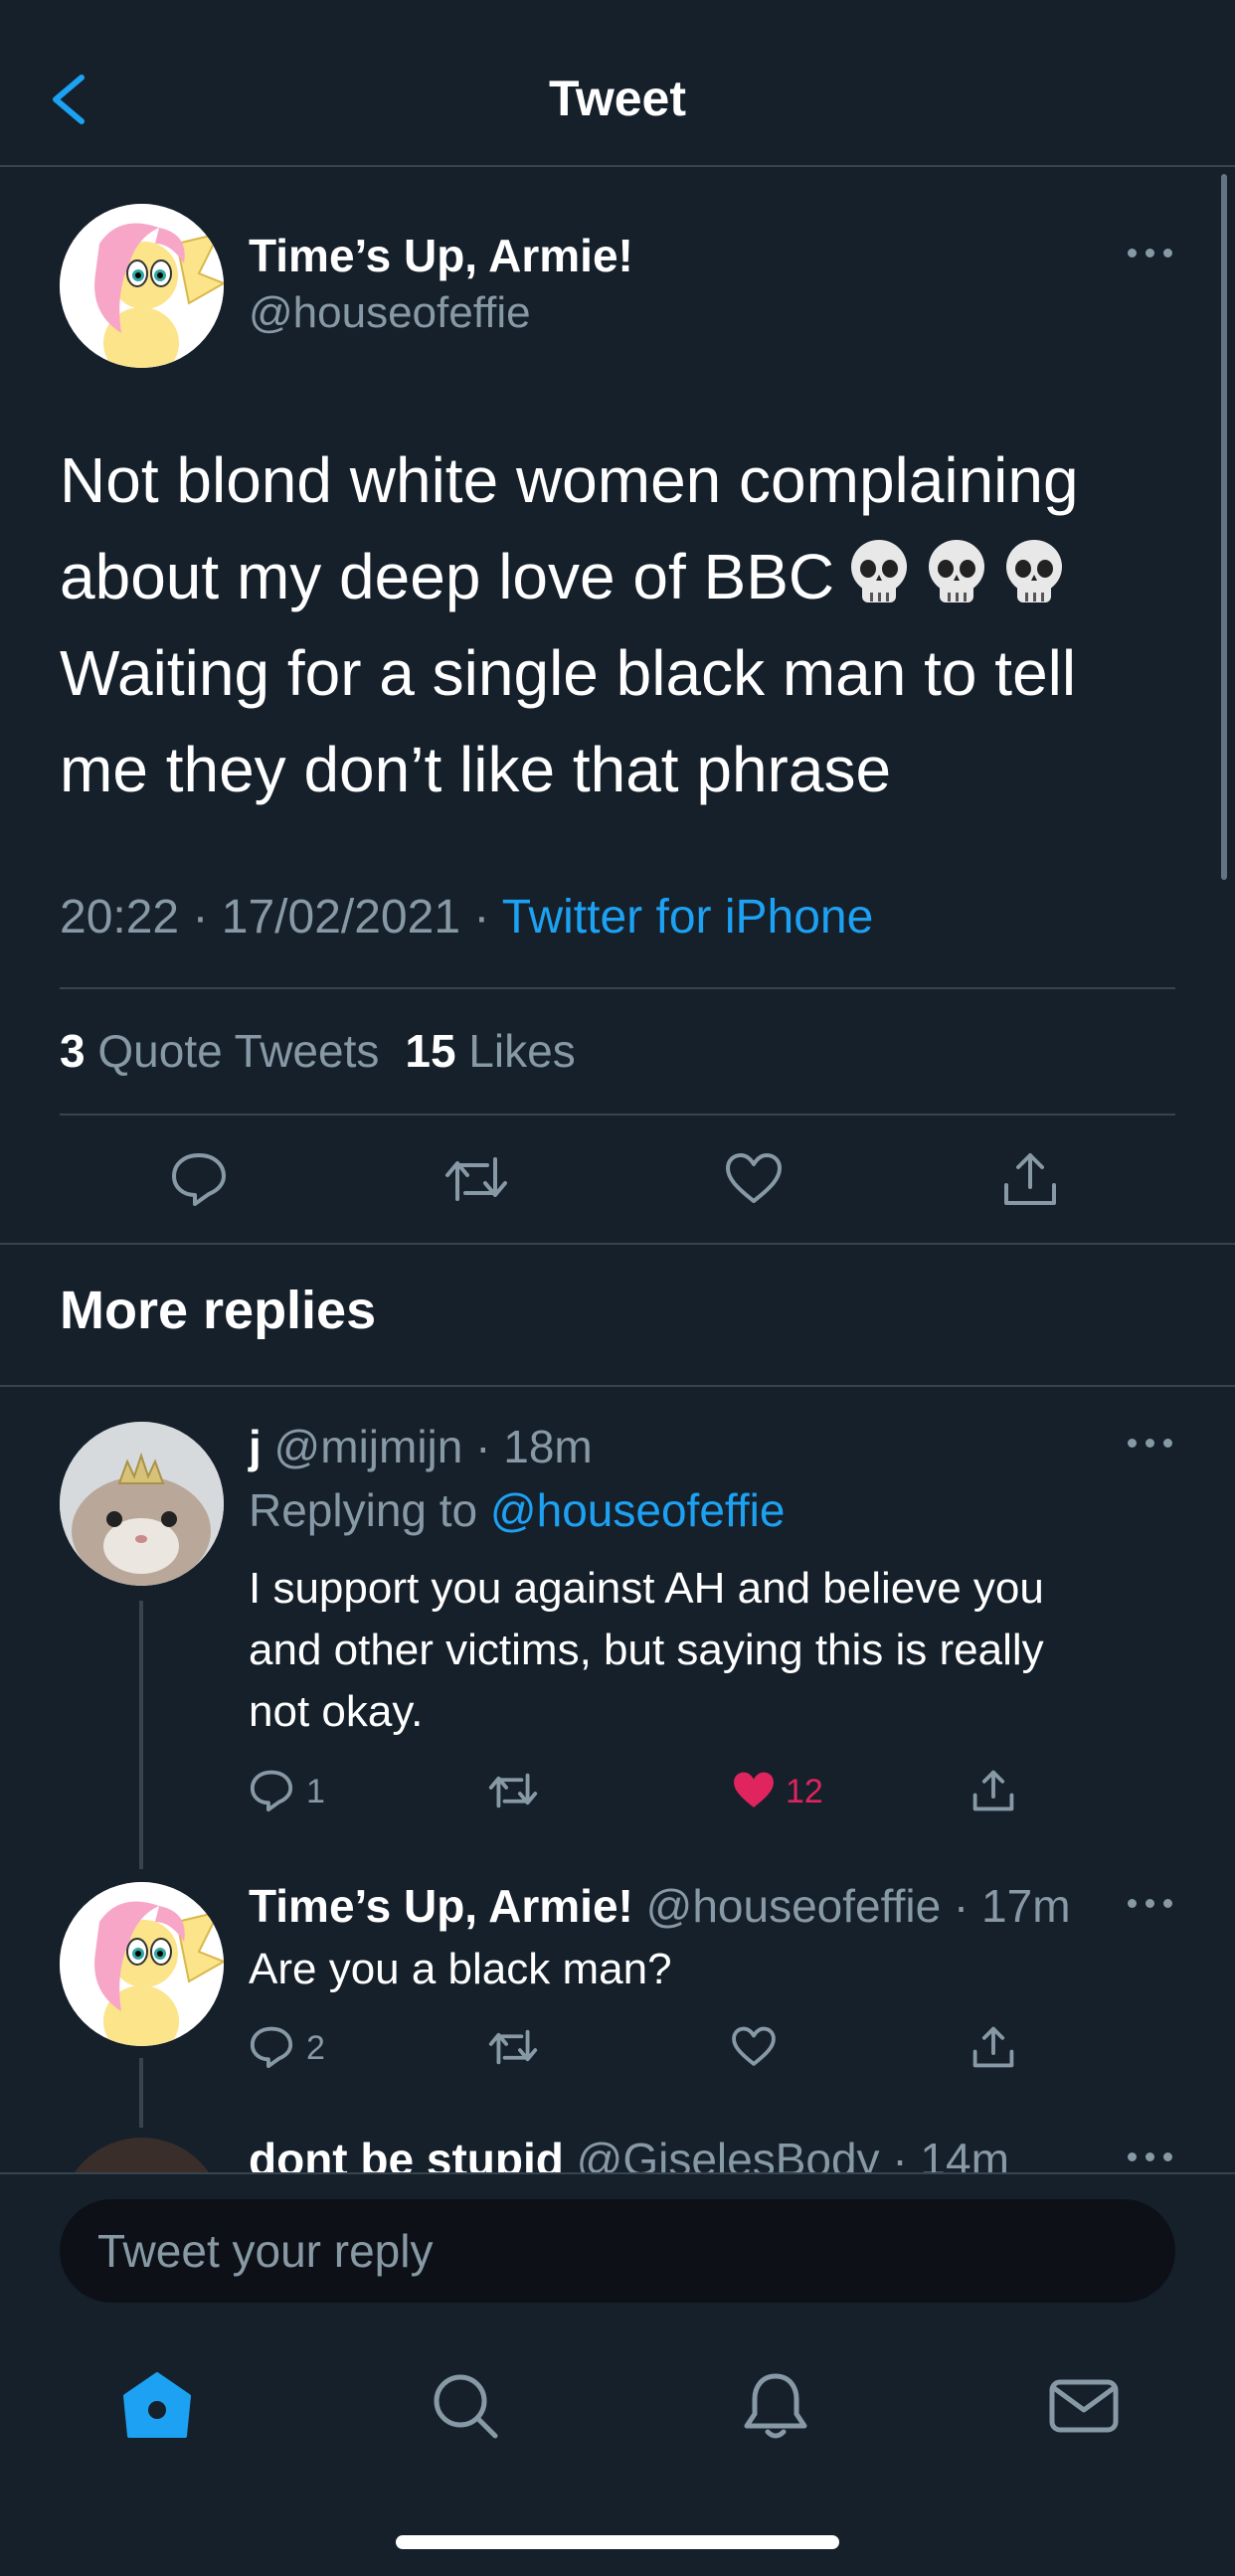 This screenshot has width=1235, height=2576. What do you see at coordinates (315, 2048) in the screenshot?
I see `reply-count: 2` at bounding box center [315, 2048].